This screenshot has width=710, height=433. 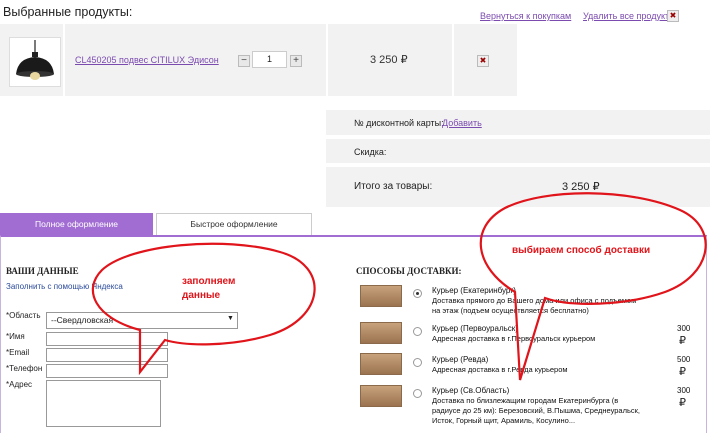 What do you see at coordinates (203, 309) in the screenshot?
I see `left-speech-bubble` at bounding box center [203, 309].